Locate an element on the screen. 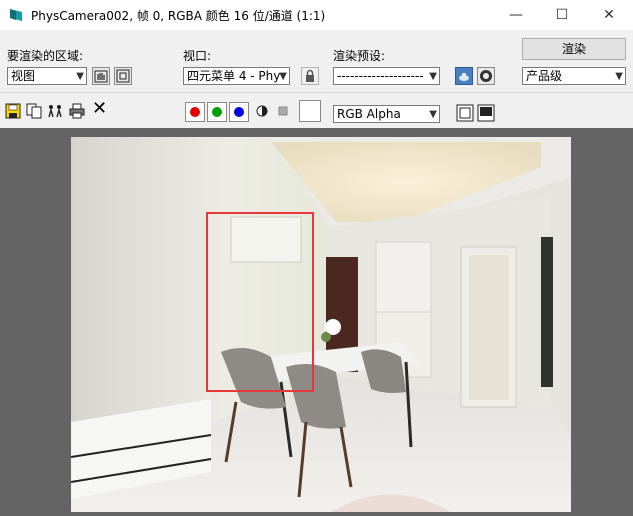 This screenshot has width=633, height=516. green-dot-icon is located at coordinates (217, 112).